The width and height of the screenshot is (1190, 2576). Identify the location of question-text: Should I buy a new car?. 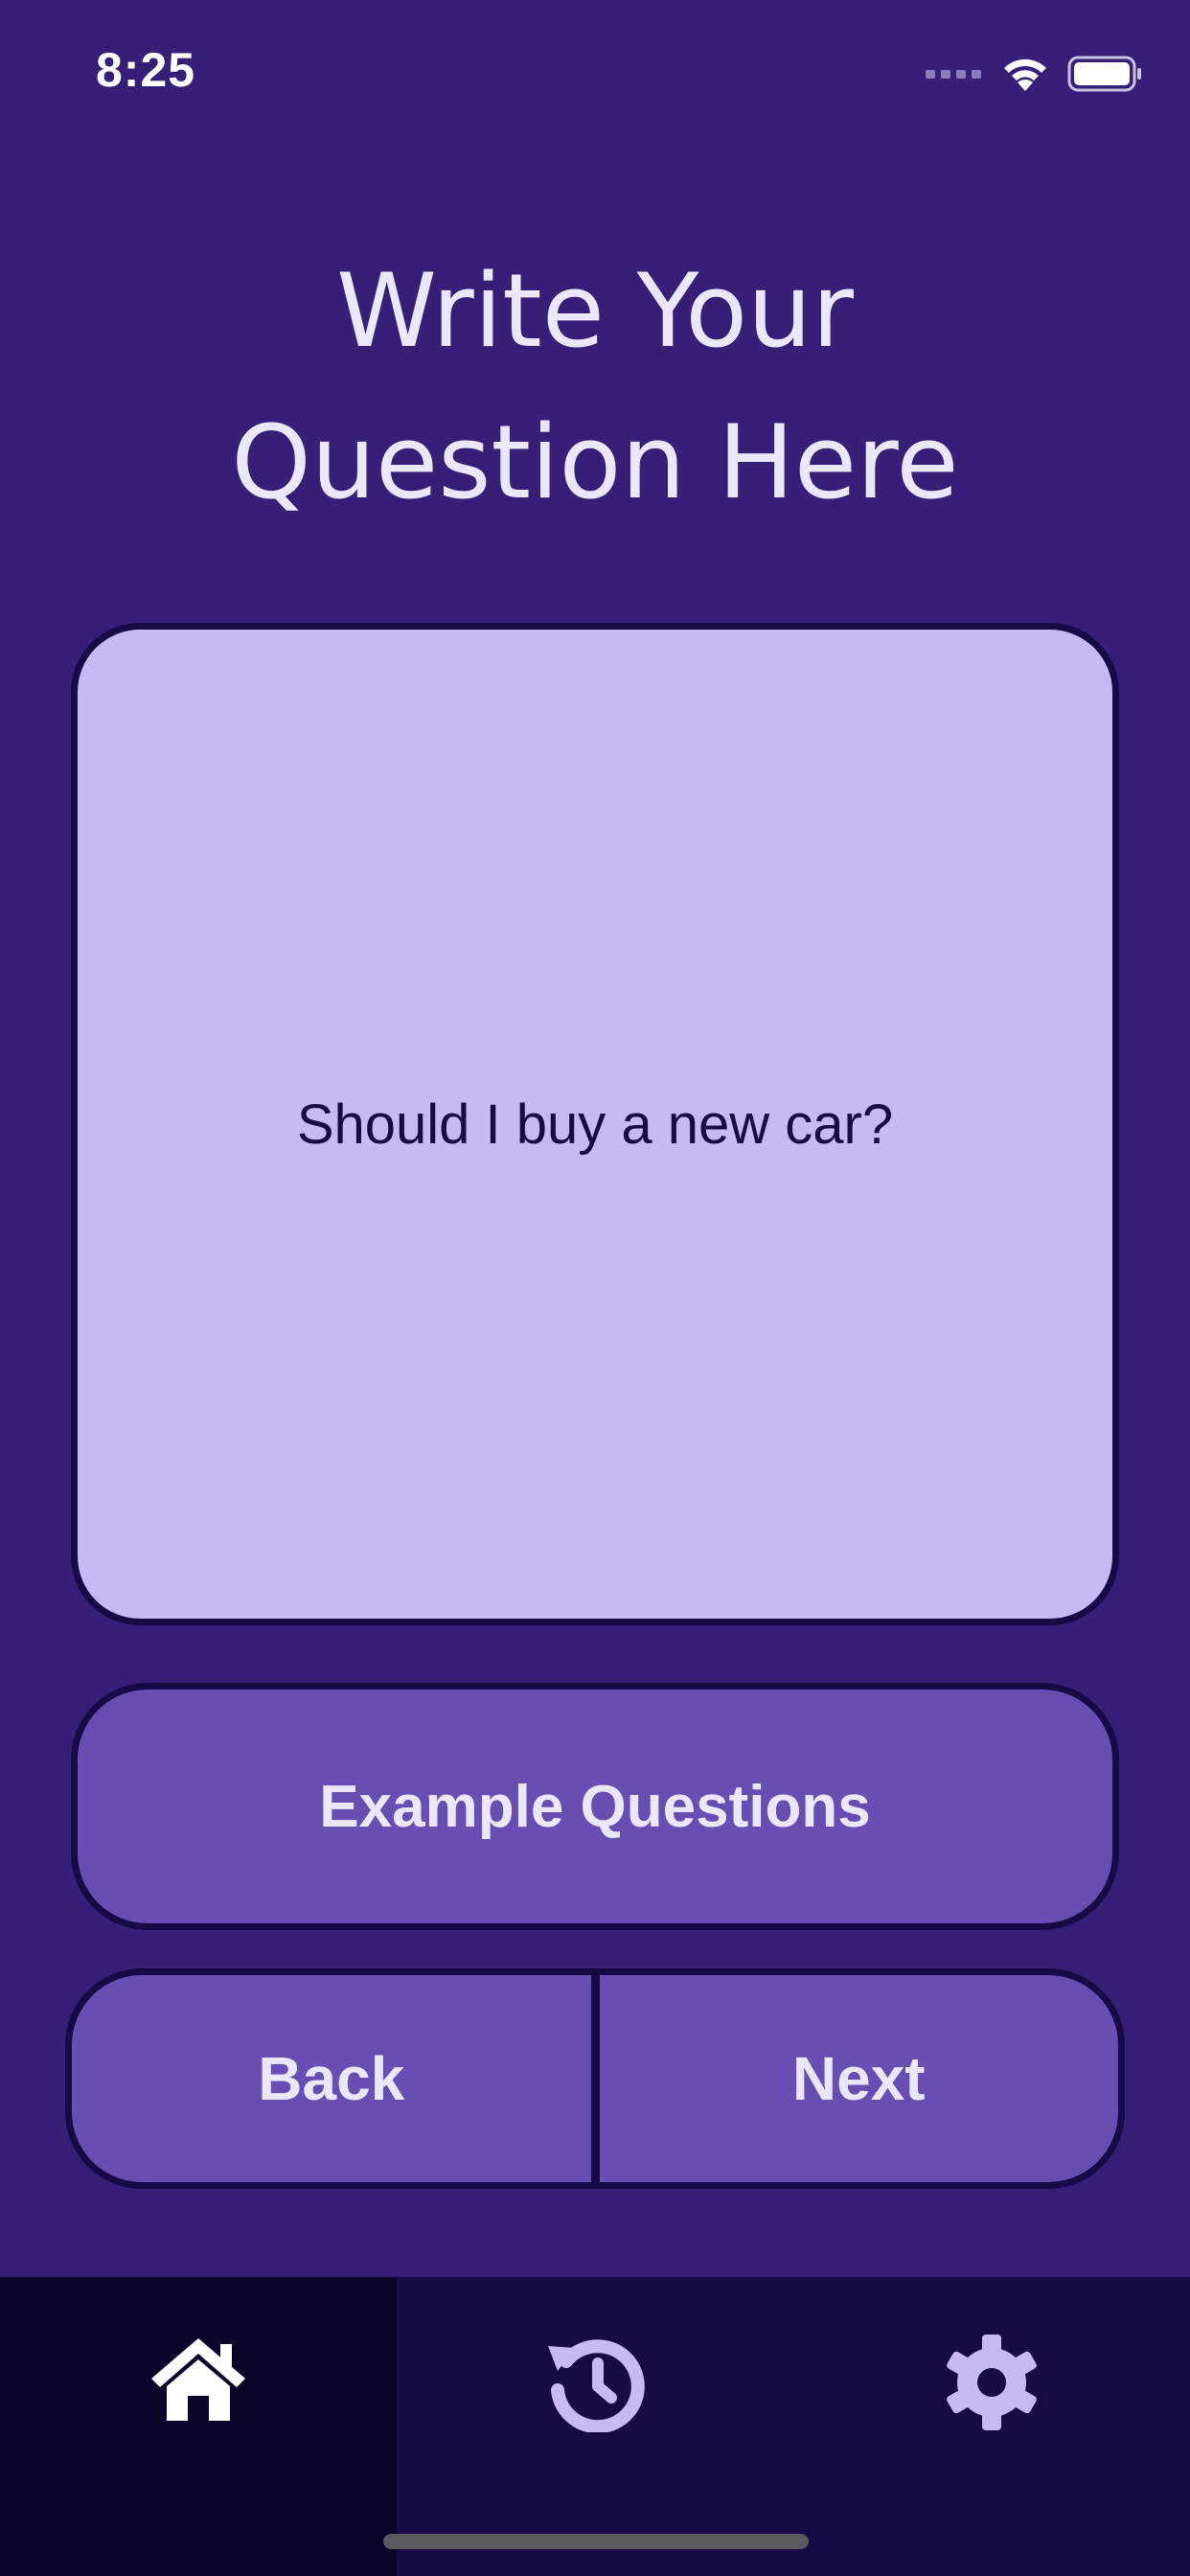
(595, 1124).